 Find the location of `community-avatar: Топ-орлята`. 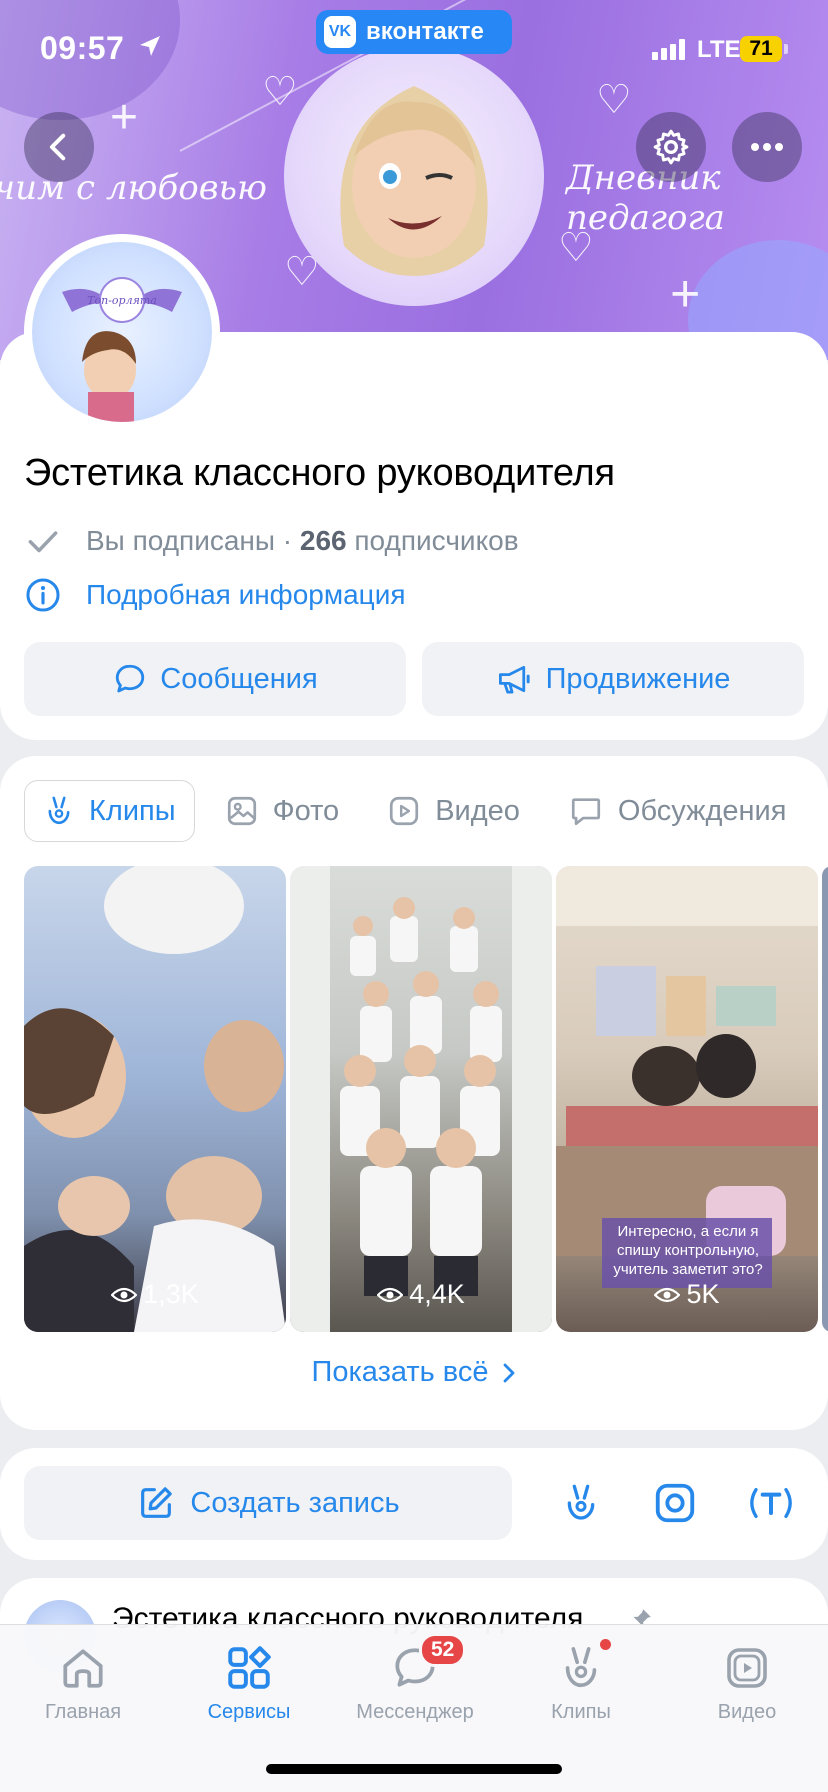

community-avatar: Топ-орлята is located at coordinates (122, 332).